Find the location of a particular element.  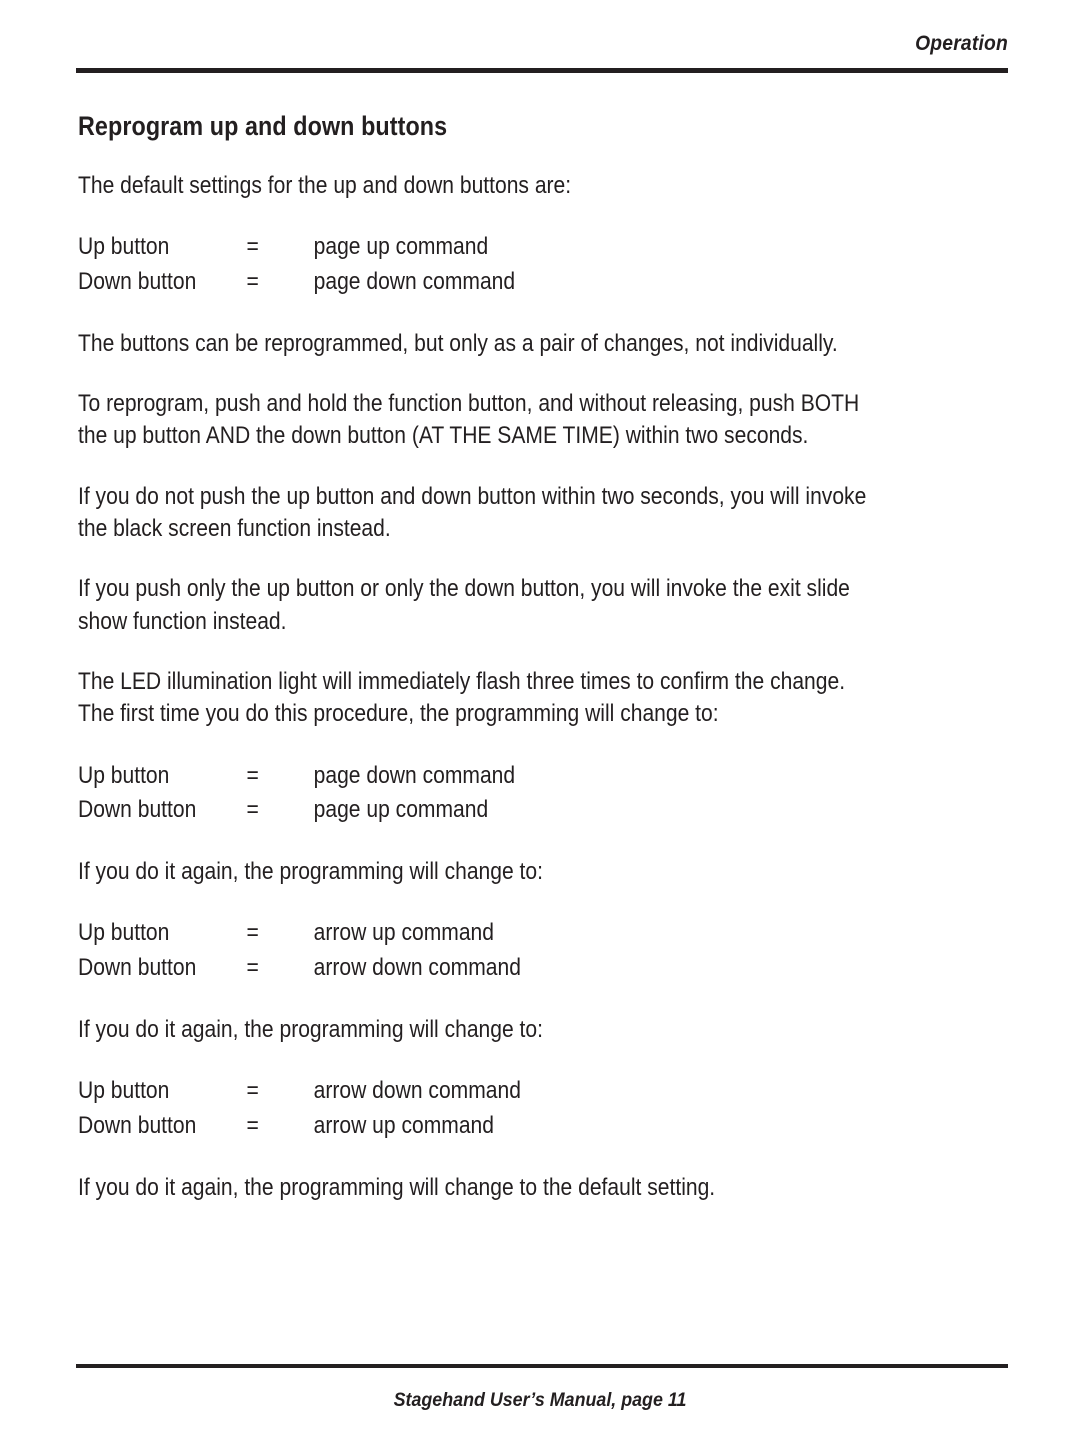

settings-row-down: Down button = arrow down command is located at coordinates (537, 968).